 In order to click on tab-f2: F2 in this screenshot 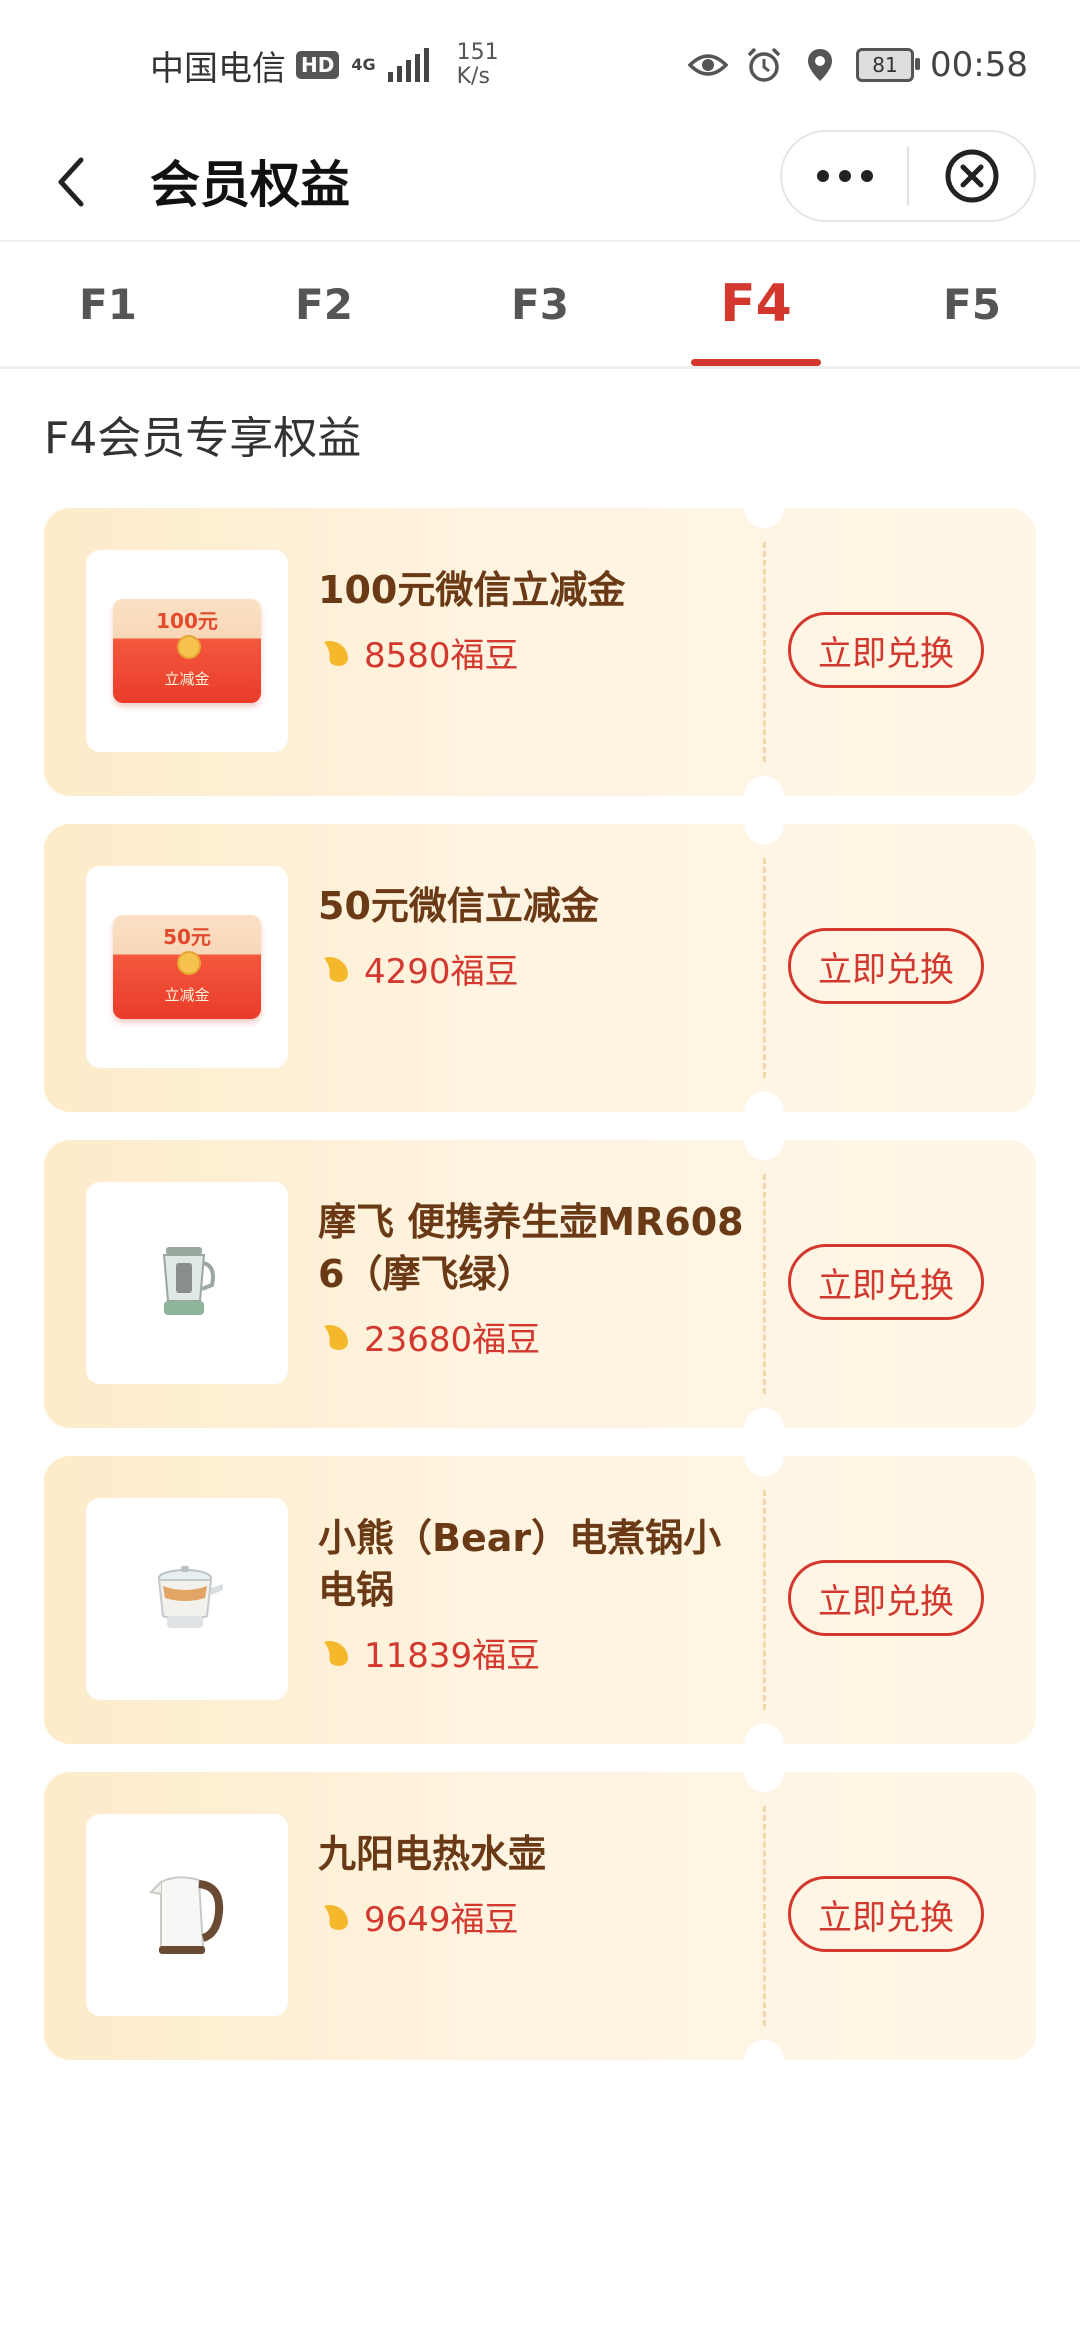, I will do `click(324, 304)`.